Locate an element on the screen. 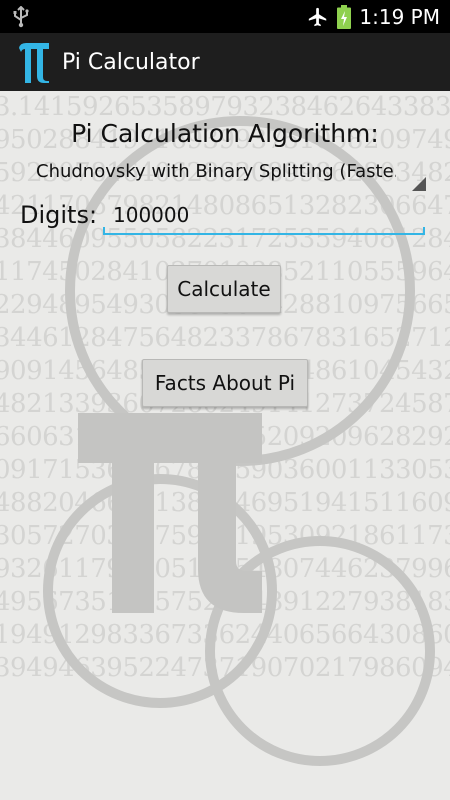 This screenshot has height=800, width=450. digits-input-value: 100000 is located at coordinates (151, 215).